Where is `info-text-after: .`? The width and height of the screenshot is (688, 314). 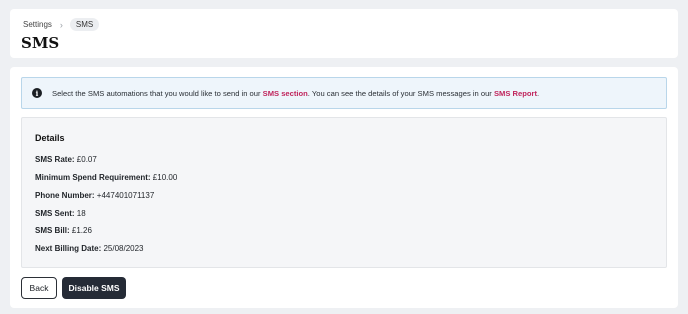
info-text-after: . is located at coordinates (538, 93).